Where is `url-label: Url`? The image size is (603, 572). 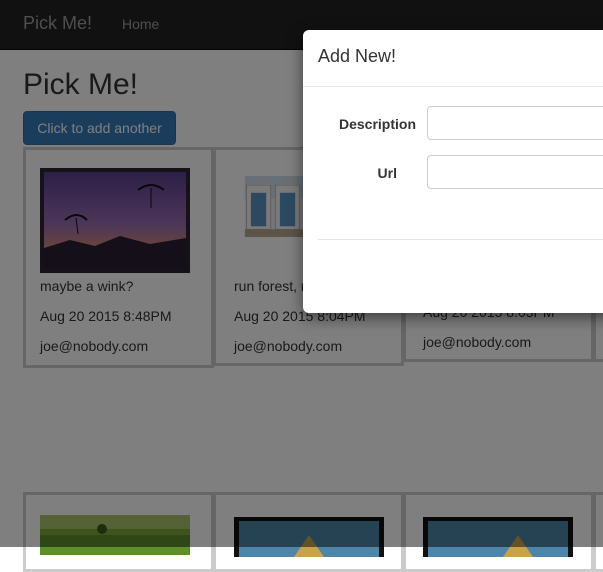 url-label: Url is located at coordinates (387, 173).